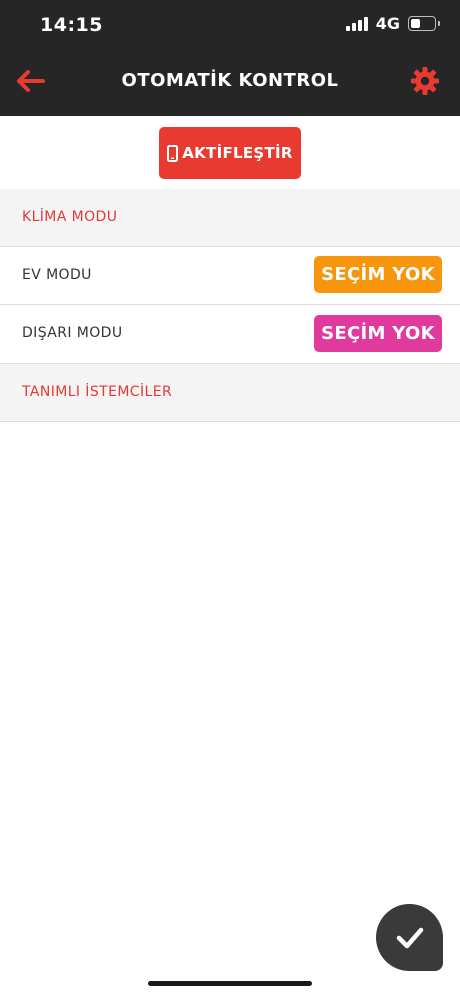 The height and width of the screenshot is (996, 460). I want to click on section-klima-mode: KLİMA MODU, so click(230, 218).